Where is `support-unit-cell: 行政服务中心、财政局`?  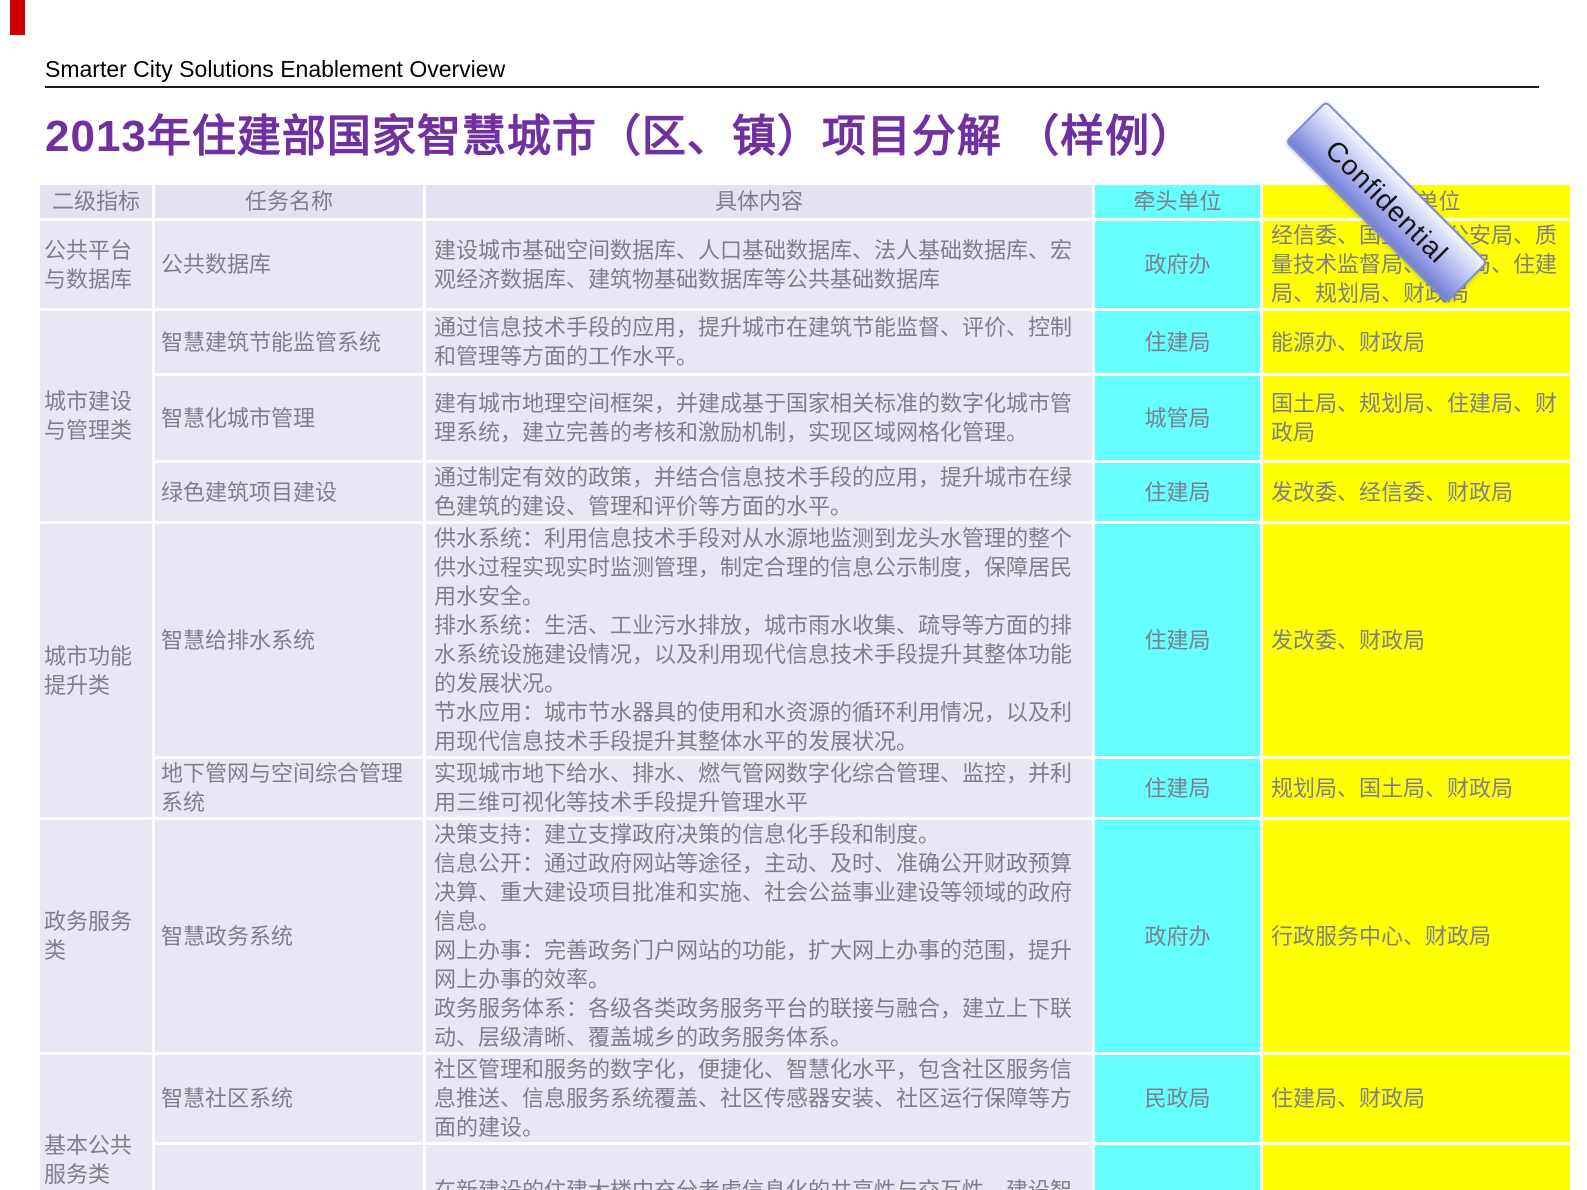 support-unit-cell: 行政服务中心、财政局 is located at coordinates (1416, 936).